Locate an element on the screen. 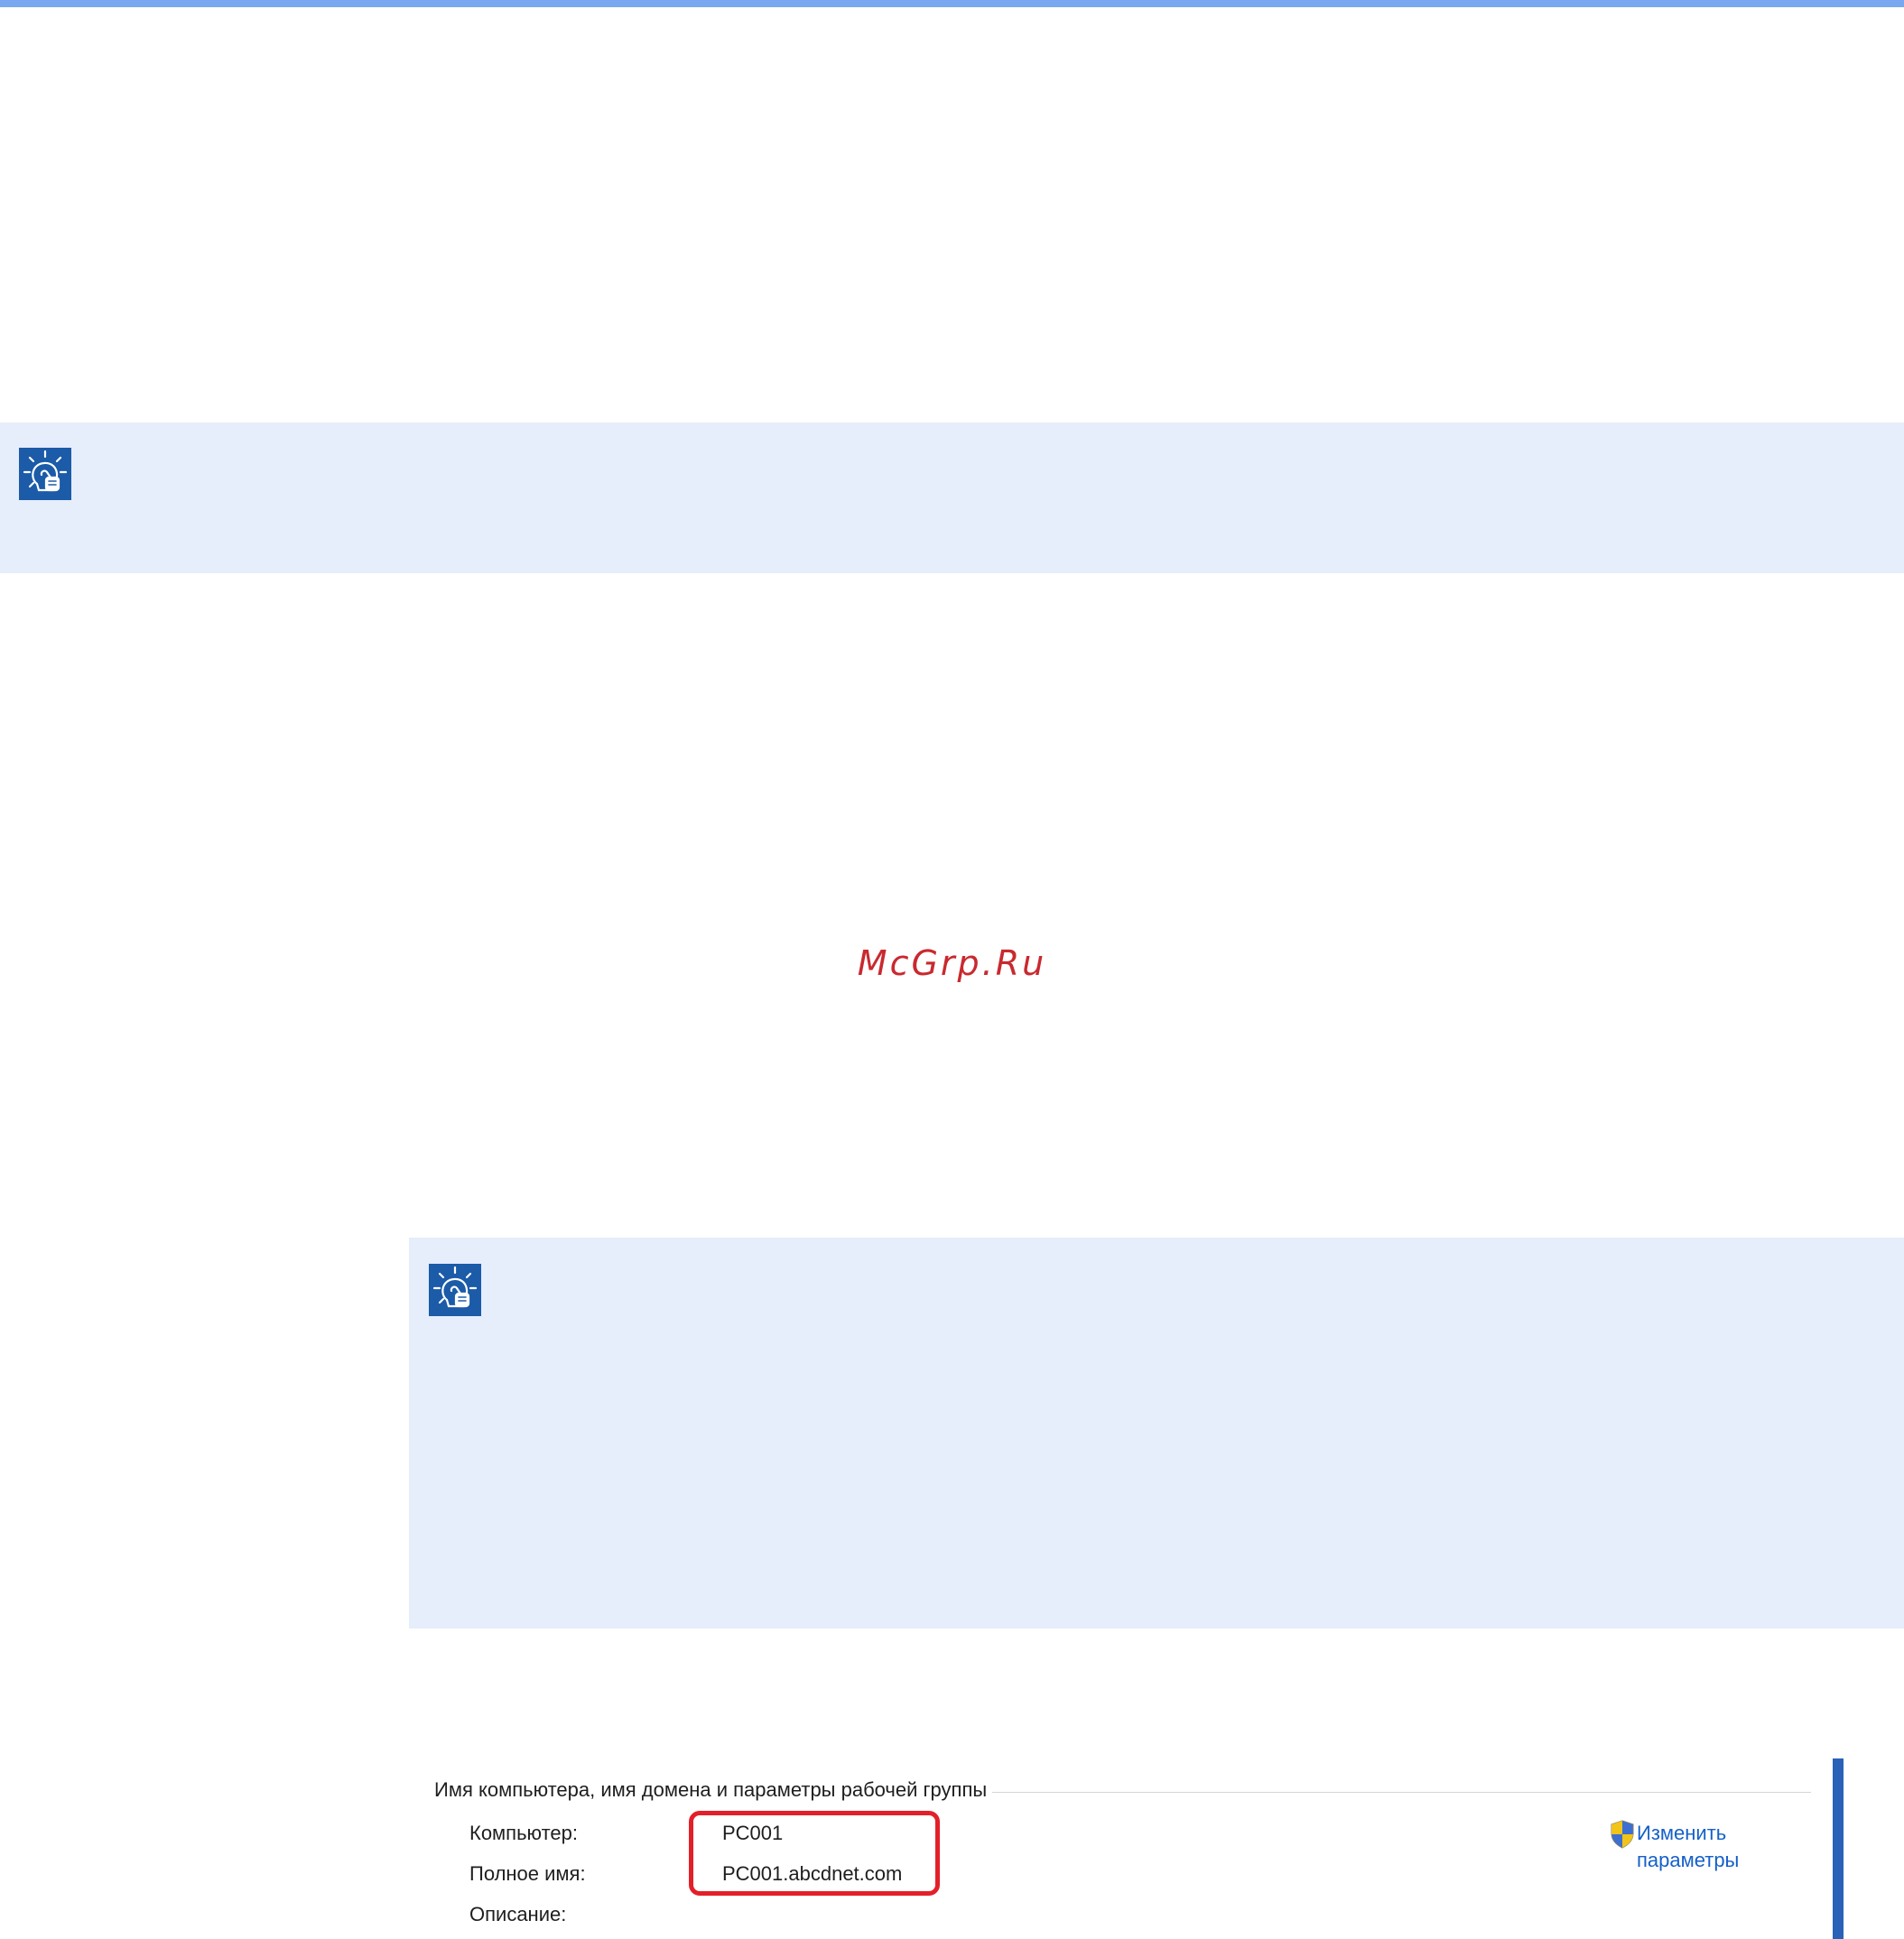 This screenshot has height=1939, width=1904. change-settings-link: Изменить параметры is located at coordinates (1700, 1847).